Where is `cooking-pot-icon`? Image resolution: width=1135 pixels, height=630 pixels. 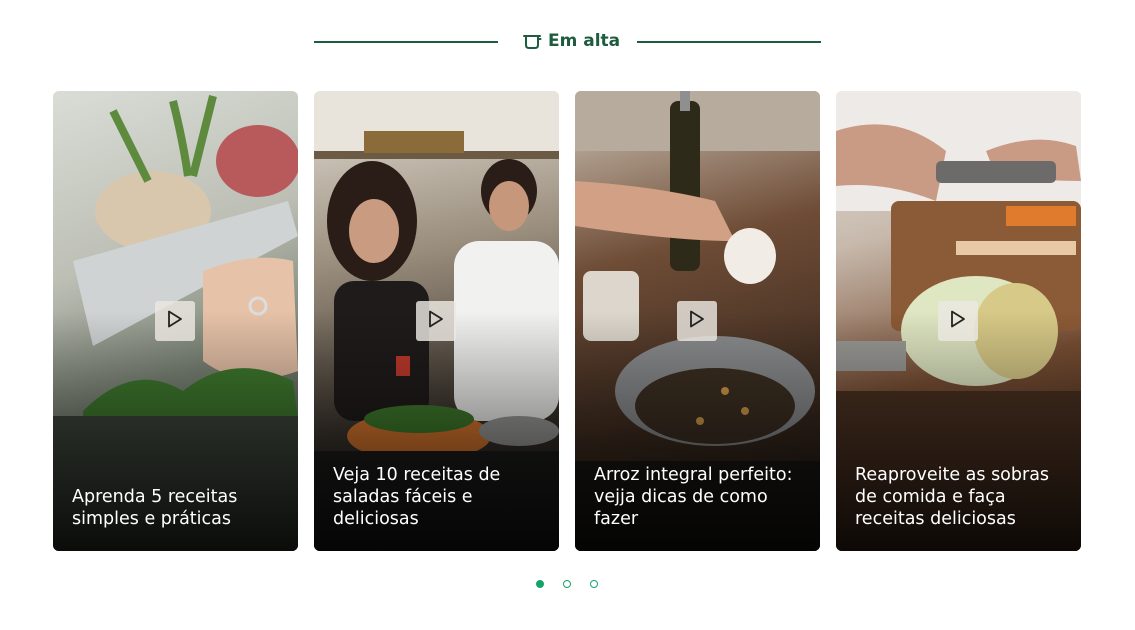 cooking-pot-icon is located at coordinates (532, 41).